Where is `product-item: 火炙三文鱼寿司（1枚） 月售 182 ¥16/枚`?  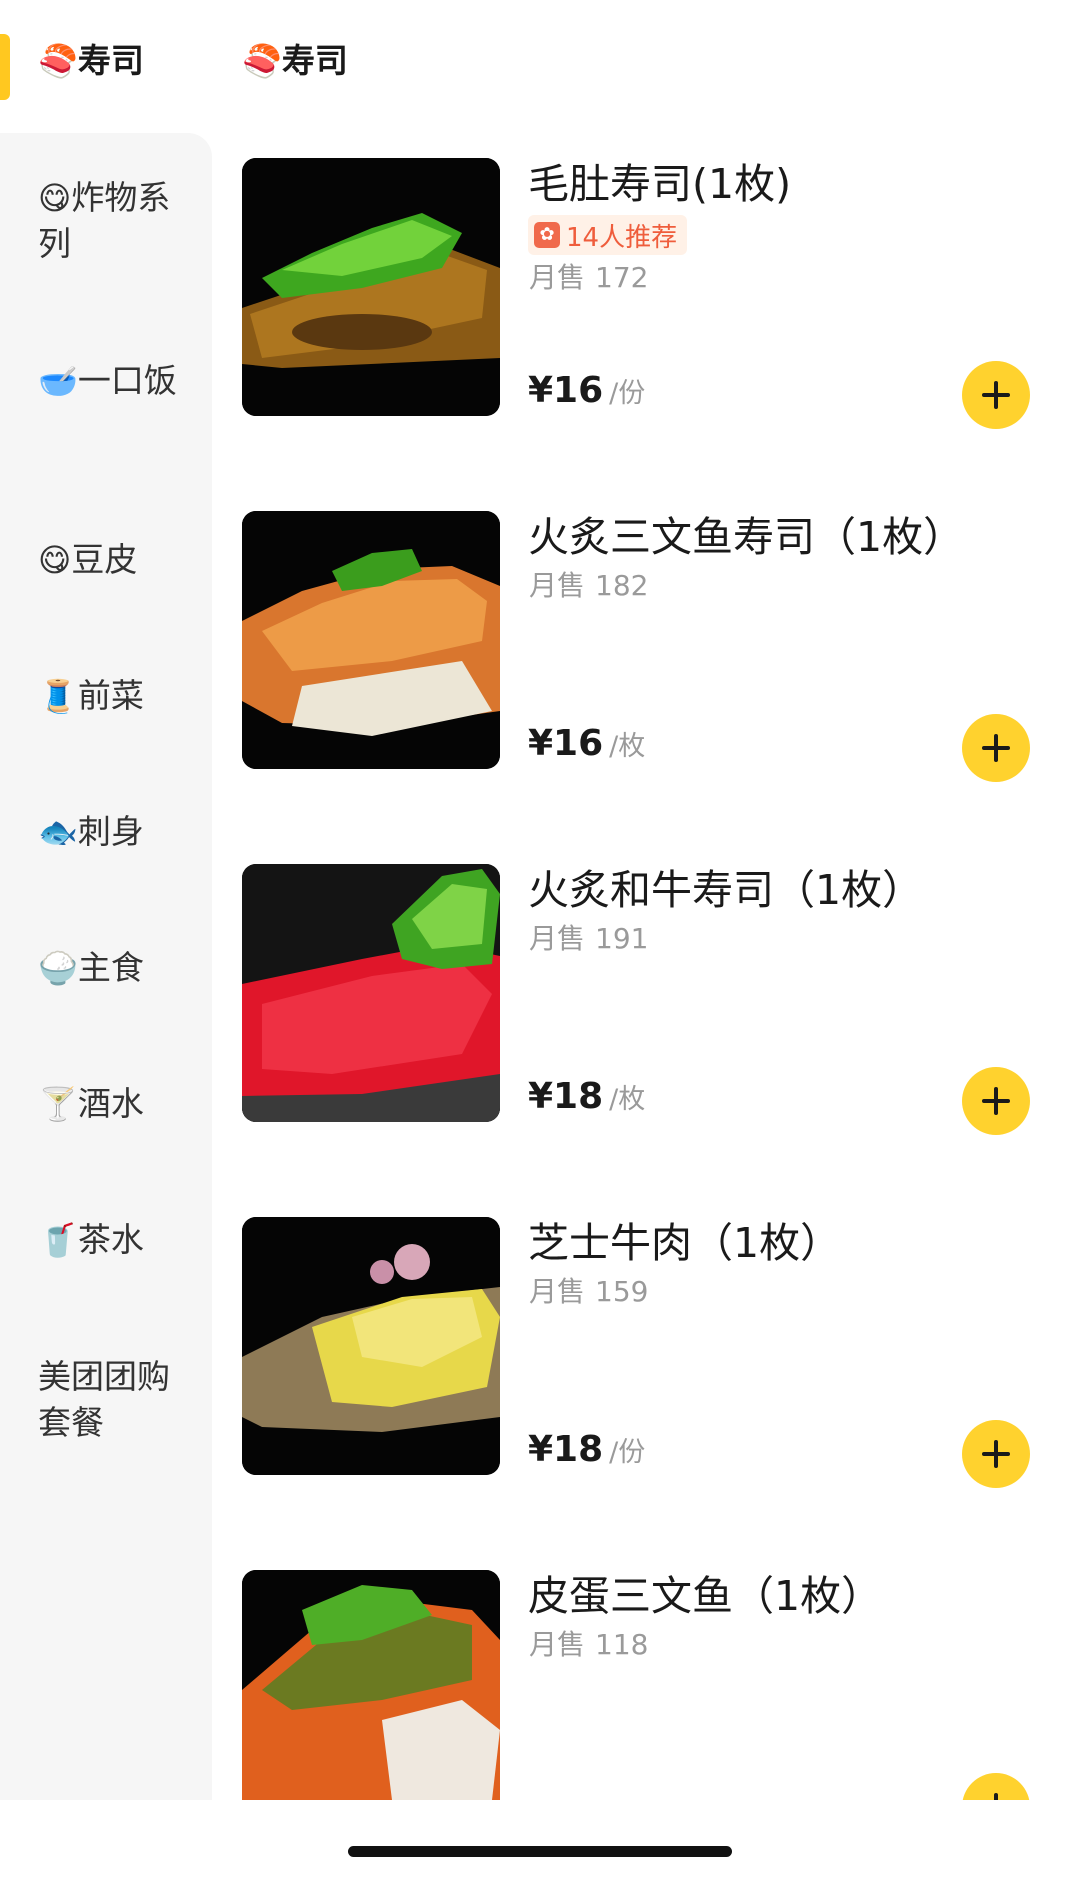 product-item: 火炙三文鱼寿司（1枚） 月售 182 ¥16/枚 is located at coordinates (642, 646).